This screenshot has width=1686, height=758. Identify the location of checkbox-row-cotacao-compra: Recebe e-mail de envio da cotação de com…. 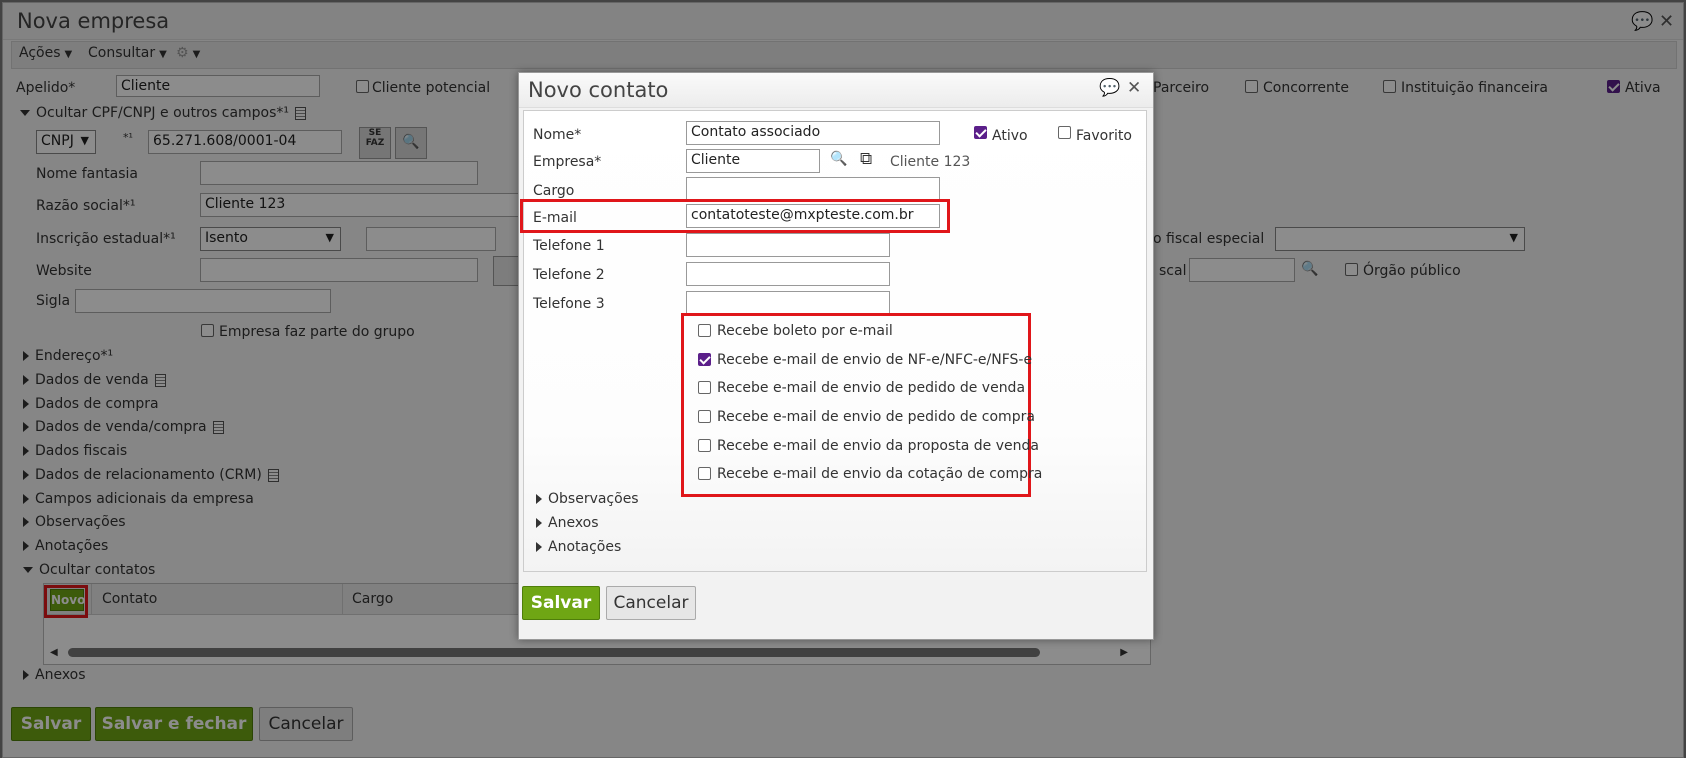
(870, 474).